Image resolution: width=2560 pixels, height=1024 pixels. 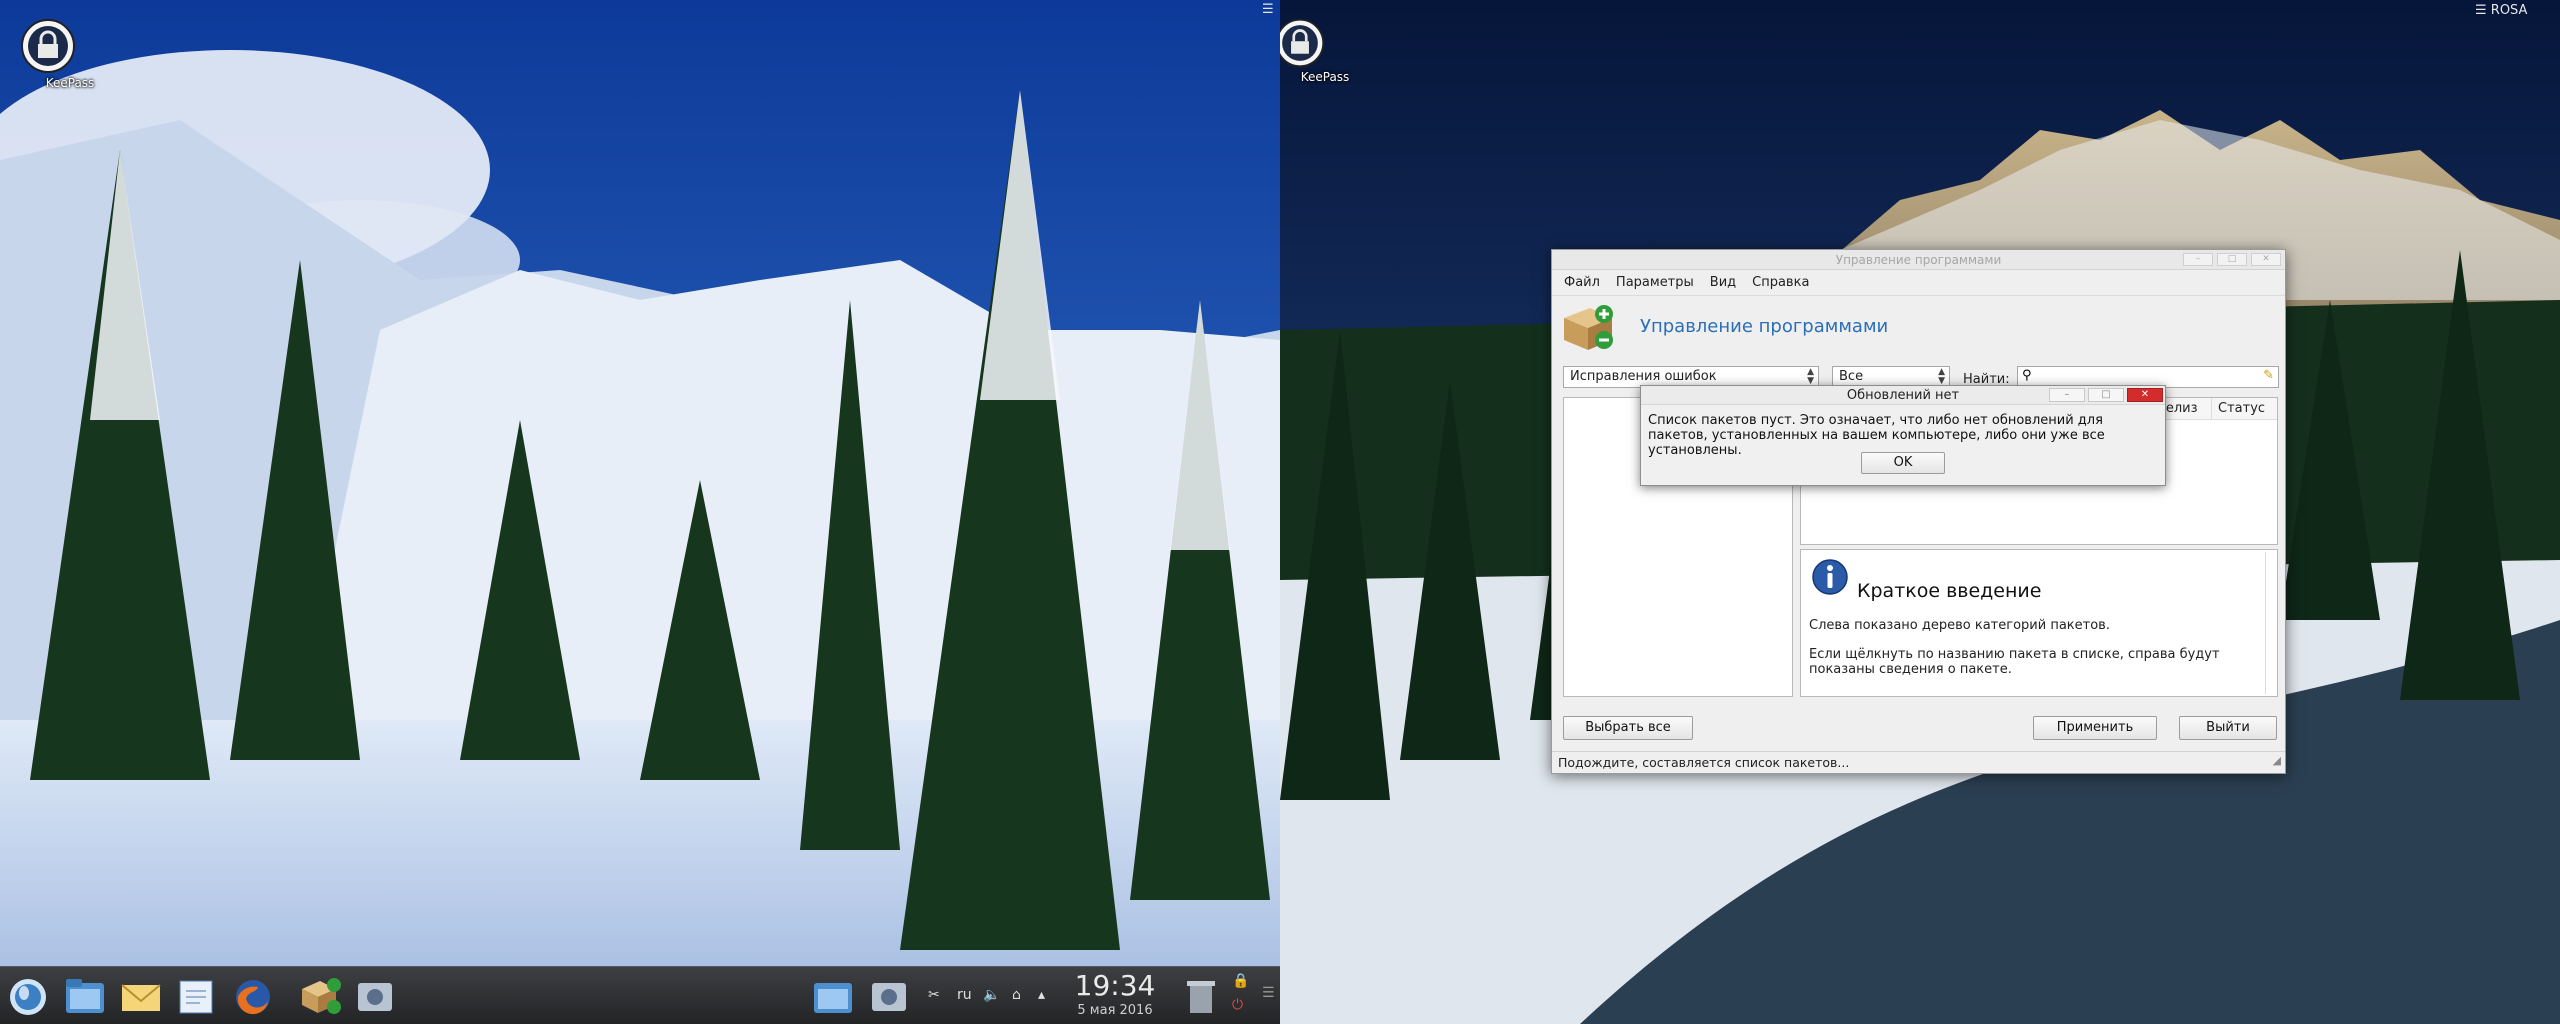 What do you see at coordinates (1903, 463) in the screenshot?
I see `ok-button: OK` at bounding box center [1903, 463].